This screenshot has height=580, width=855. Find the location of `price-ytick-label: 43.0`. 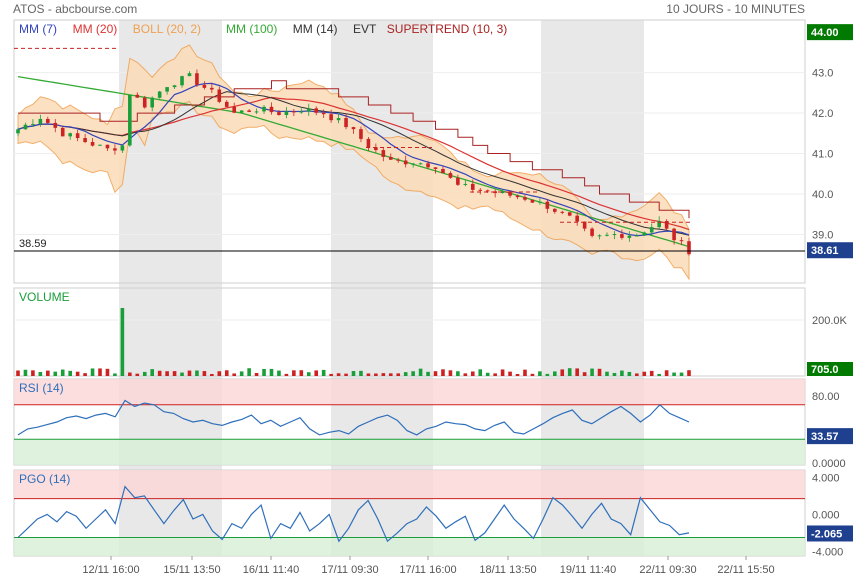

price-ytick-label: 43.0 is located at coordinates (822, 74).